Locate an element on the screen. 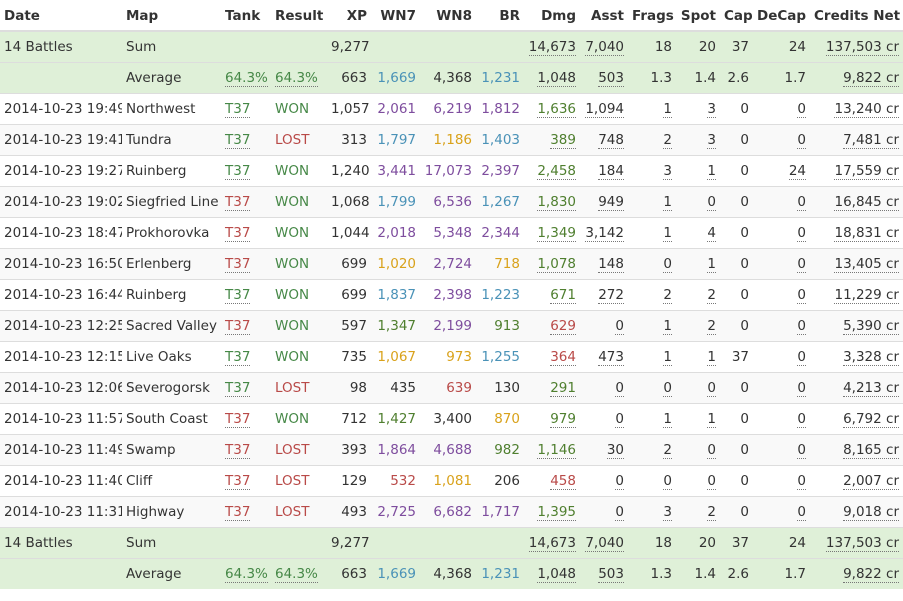 This screenshot has width=903, height=601. column-header-decap: DeCap is located at coordinates (781, 16).